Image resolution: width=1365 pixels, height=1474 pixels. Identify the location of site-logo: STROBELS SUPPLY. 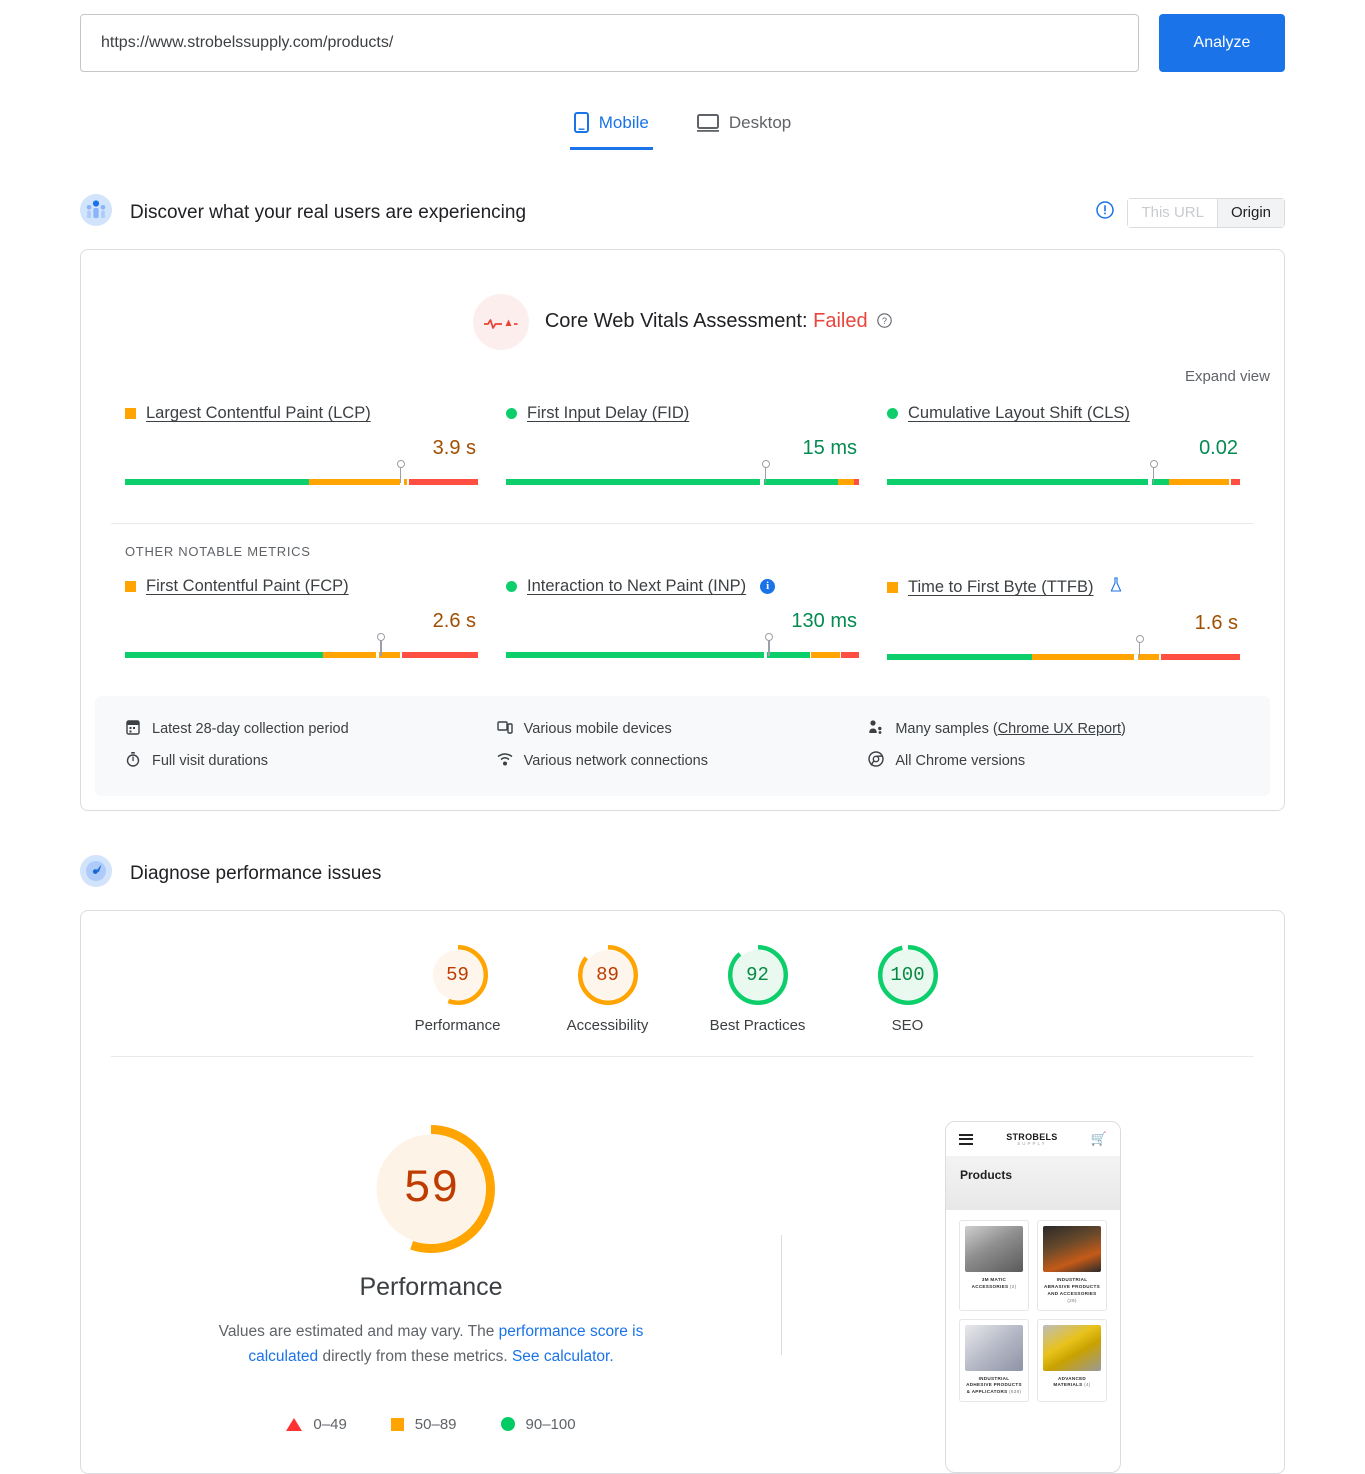
(1032, 1139).